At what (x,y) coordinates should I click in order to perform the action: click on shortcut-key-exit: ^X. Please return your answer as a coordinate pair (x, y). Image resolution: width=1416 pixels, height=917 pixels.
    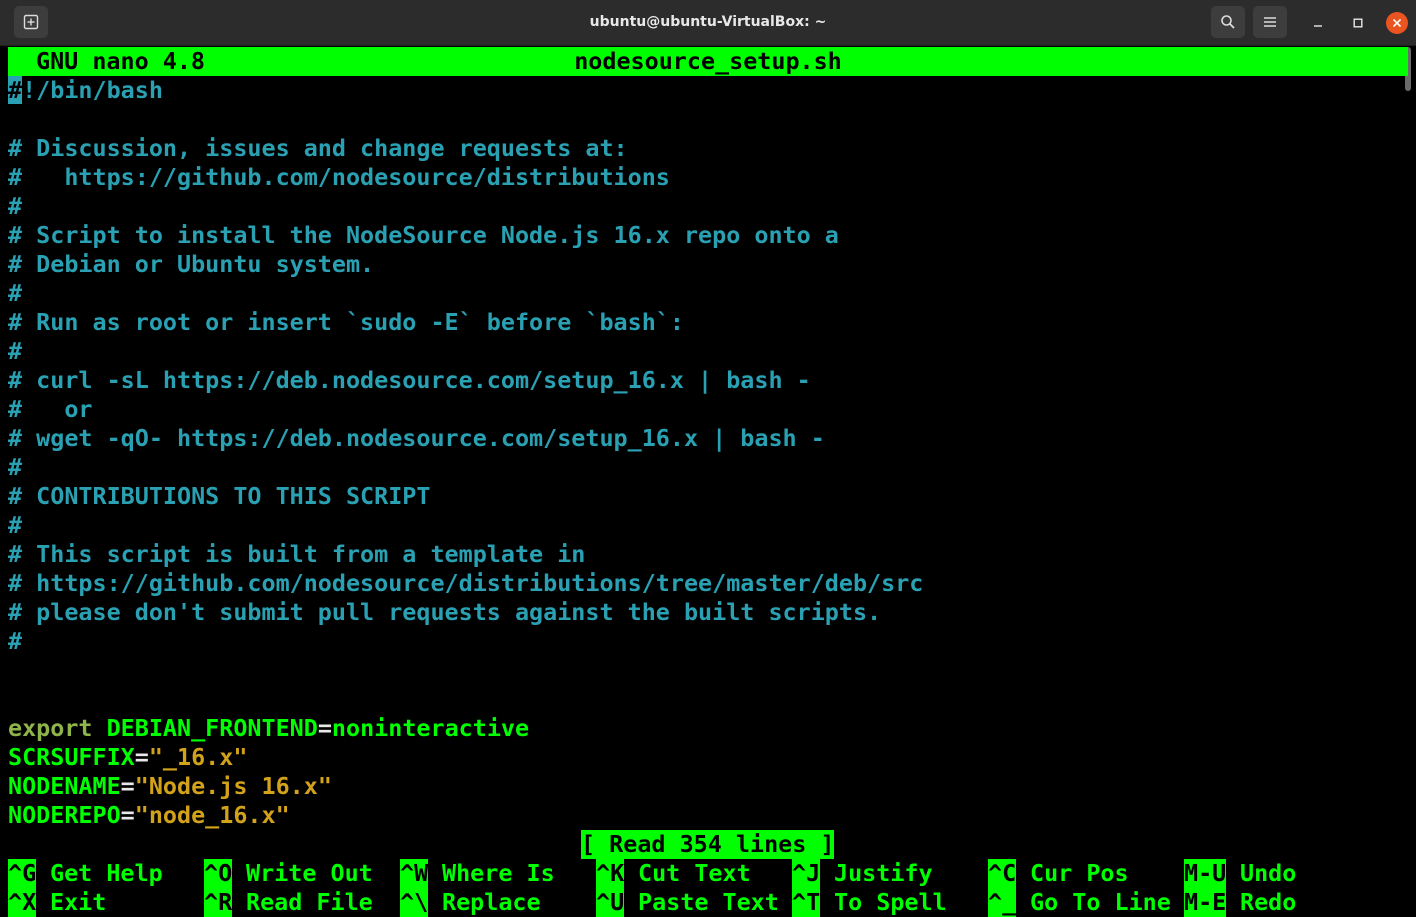
    Looking at the image, I should click on (22, 902).